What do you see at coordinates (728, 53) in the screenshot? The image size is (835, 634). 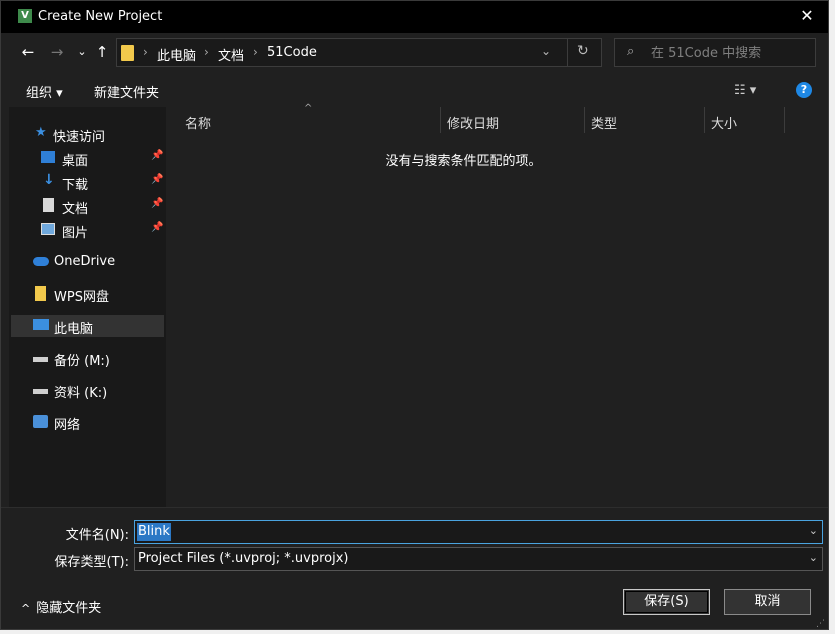 I see `search-input` at bounding box center [728, 53].